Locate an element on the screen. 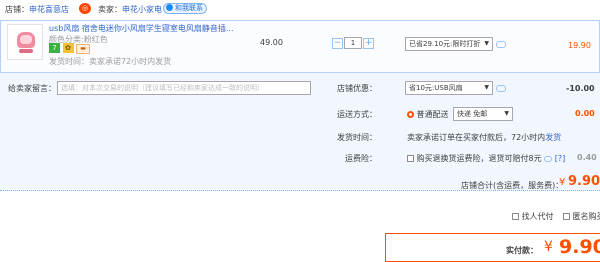  quantity-stepper: −1 + is located at coordinates (353, 44).